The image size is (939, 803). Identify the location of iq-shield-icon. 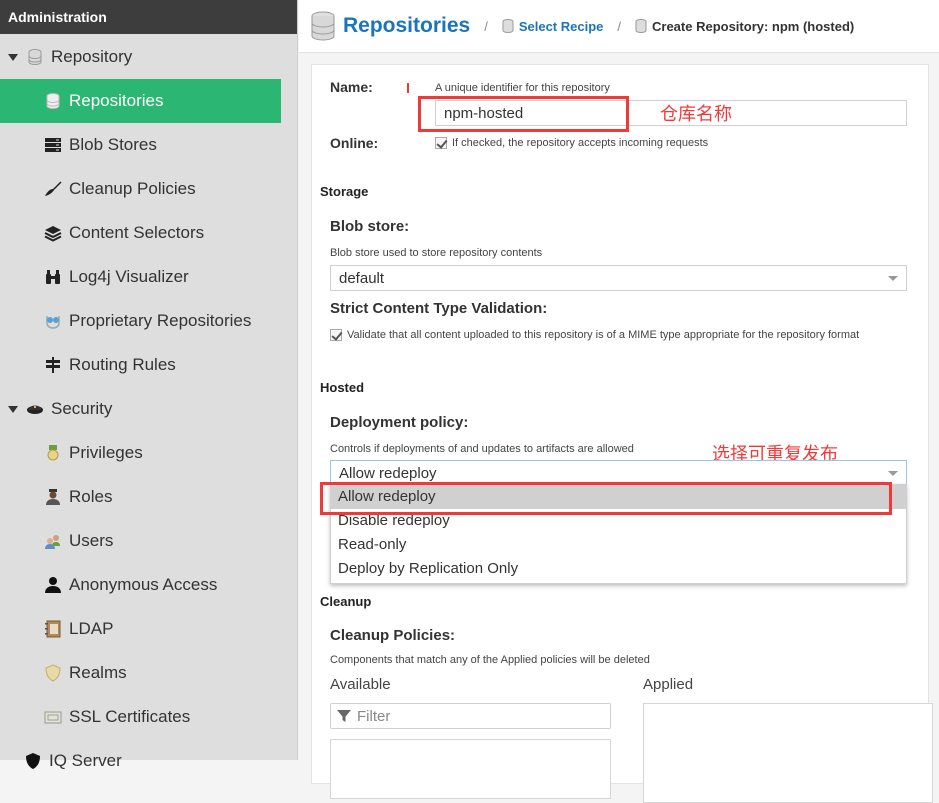
(33, 761).